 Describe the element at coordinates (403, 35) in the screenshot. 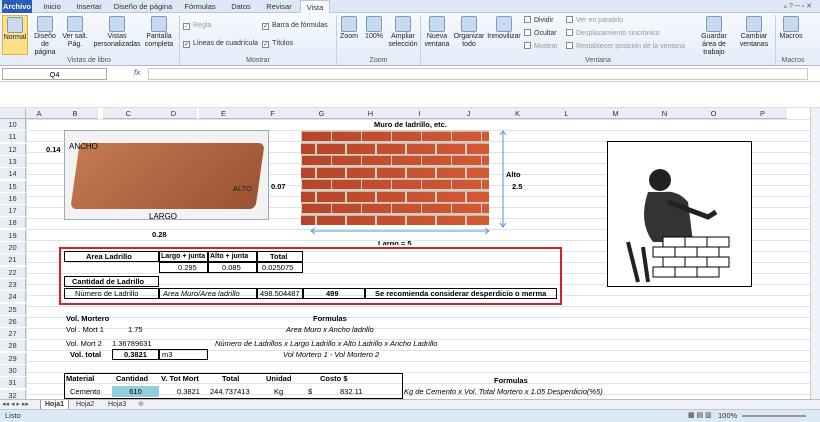

I see `zoom-selection-button: Ampliar selección` at that location.